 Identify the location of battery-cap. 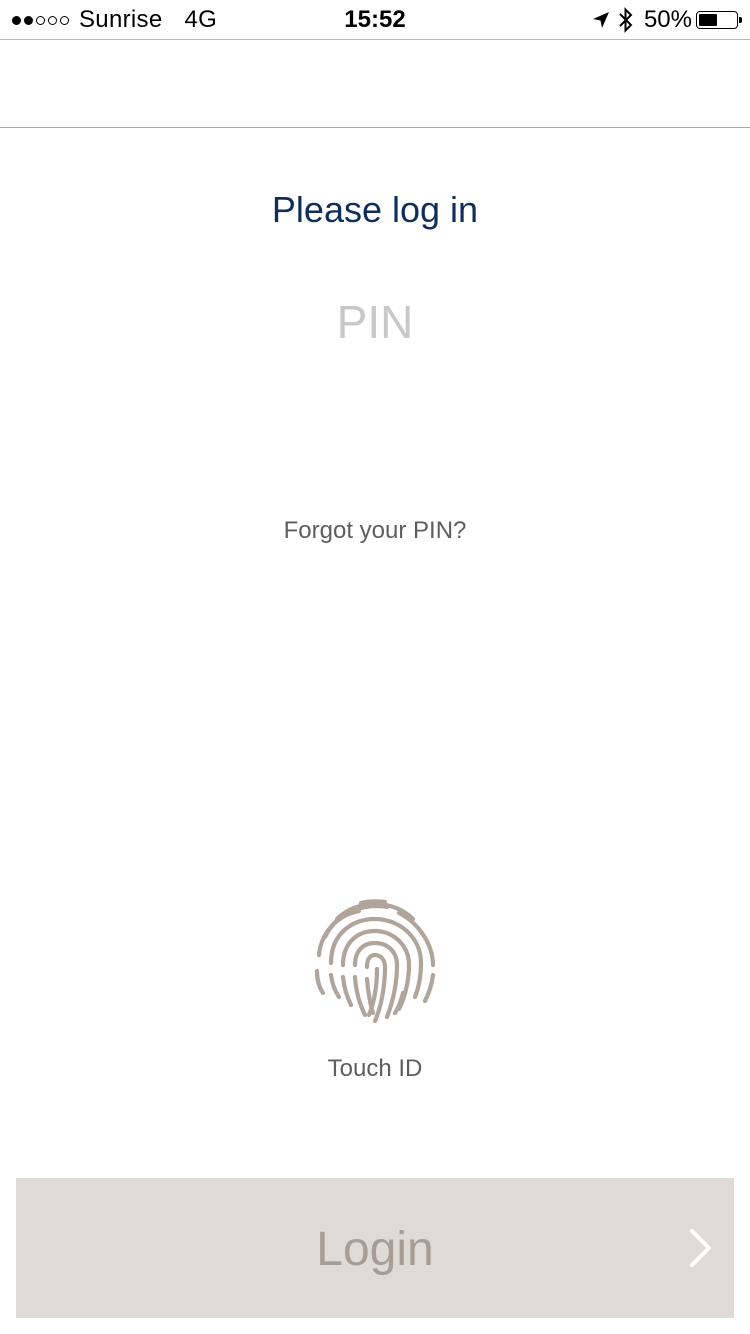
(740, 20).